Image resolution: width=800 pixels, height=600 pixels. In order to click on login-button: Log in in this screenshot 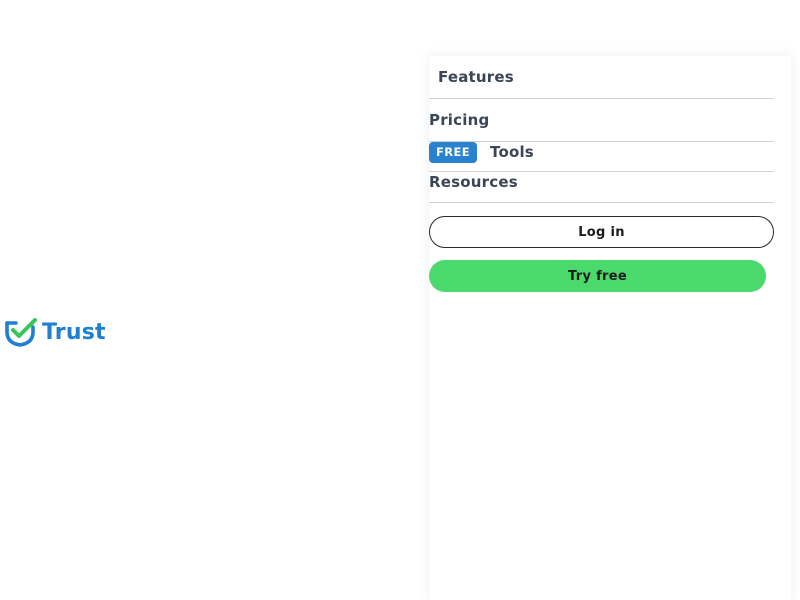, I will do `click(601, 232)`.